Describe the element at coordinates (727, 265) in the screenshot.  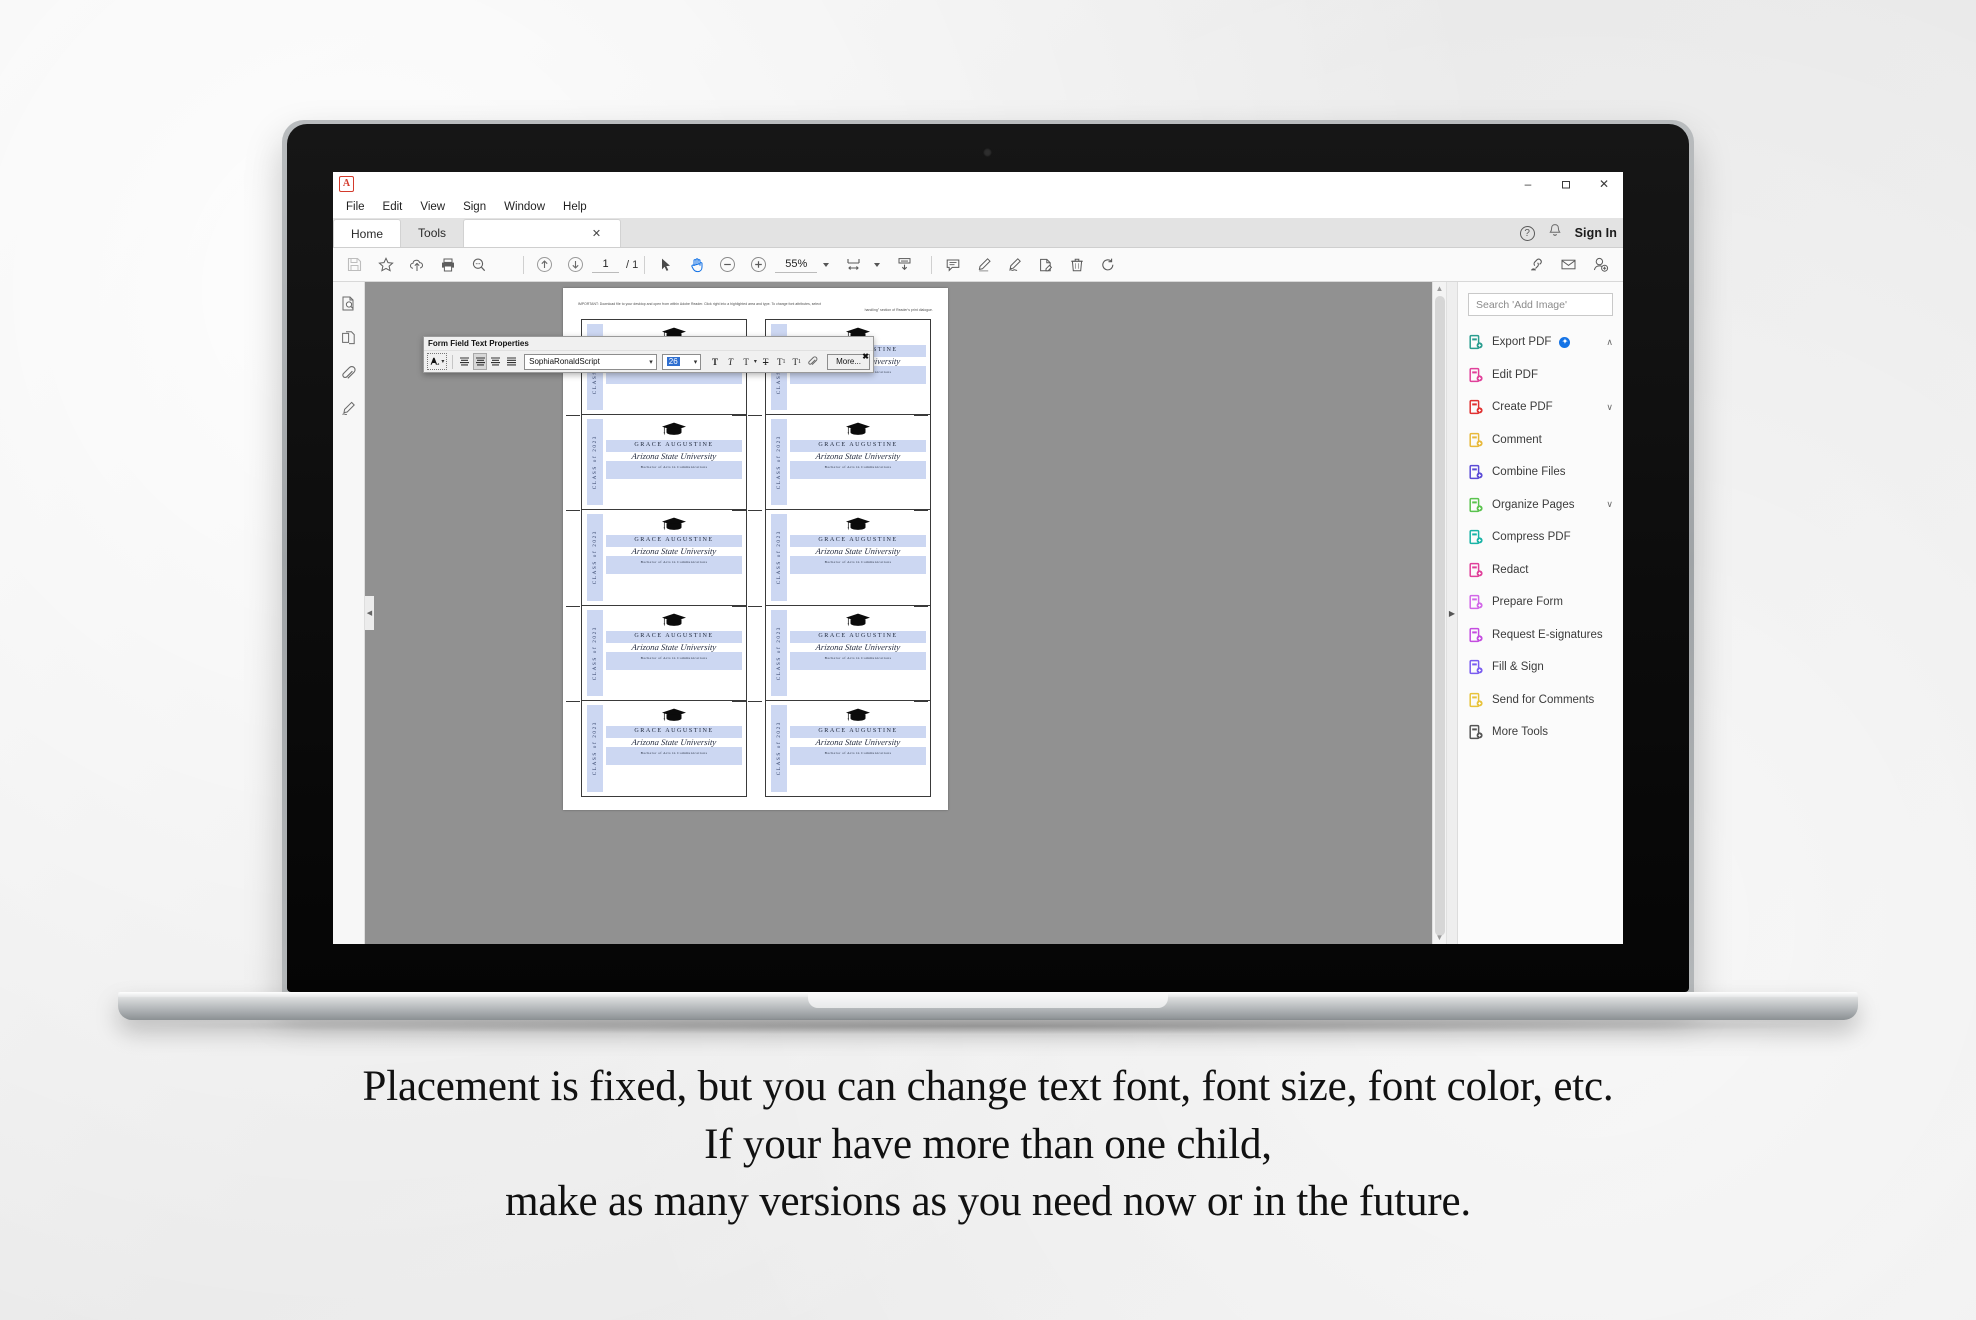
I see `zoom-out-button` at that location.